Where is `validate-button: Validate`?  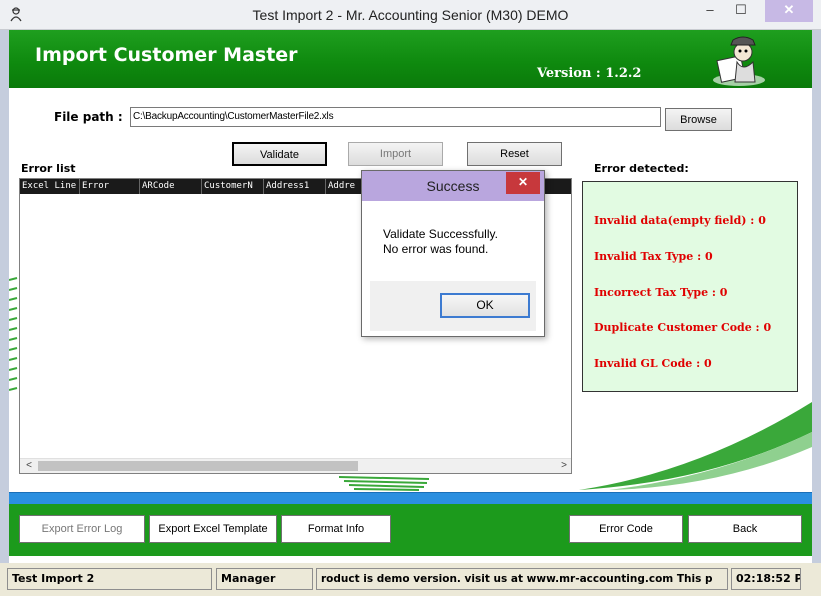
validate-button: Validate is located at coordinates (279, 154).